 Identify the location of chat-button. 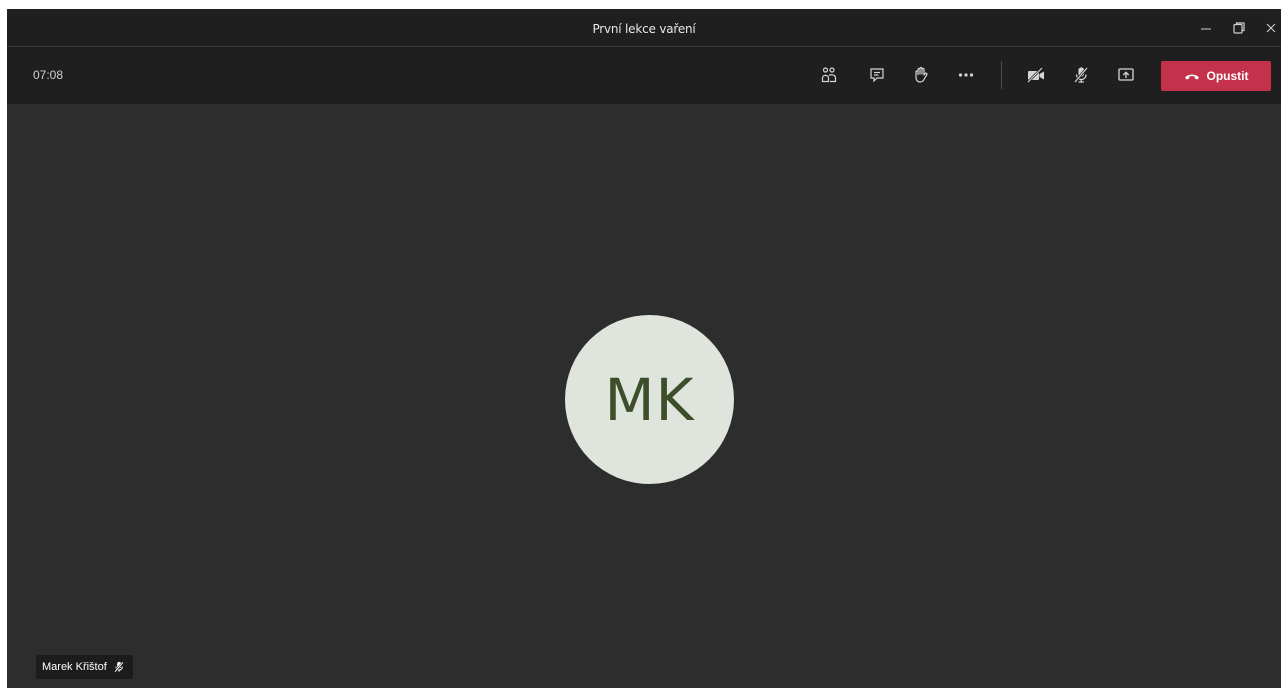
(877, 75).